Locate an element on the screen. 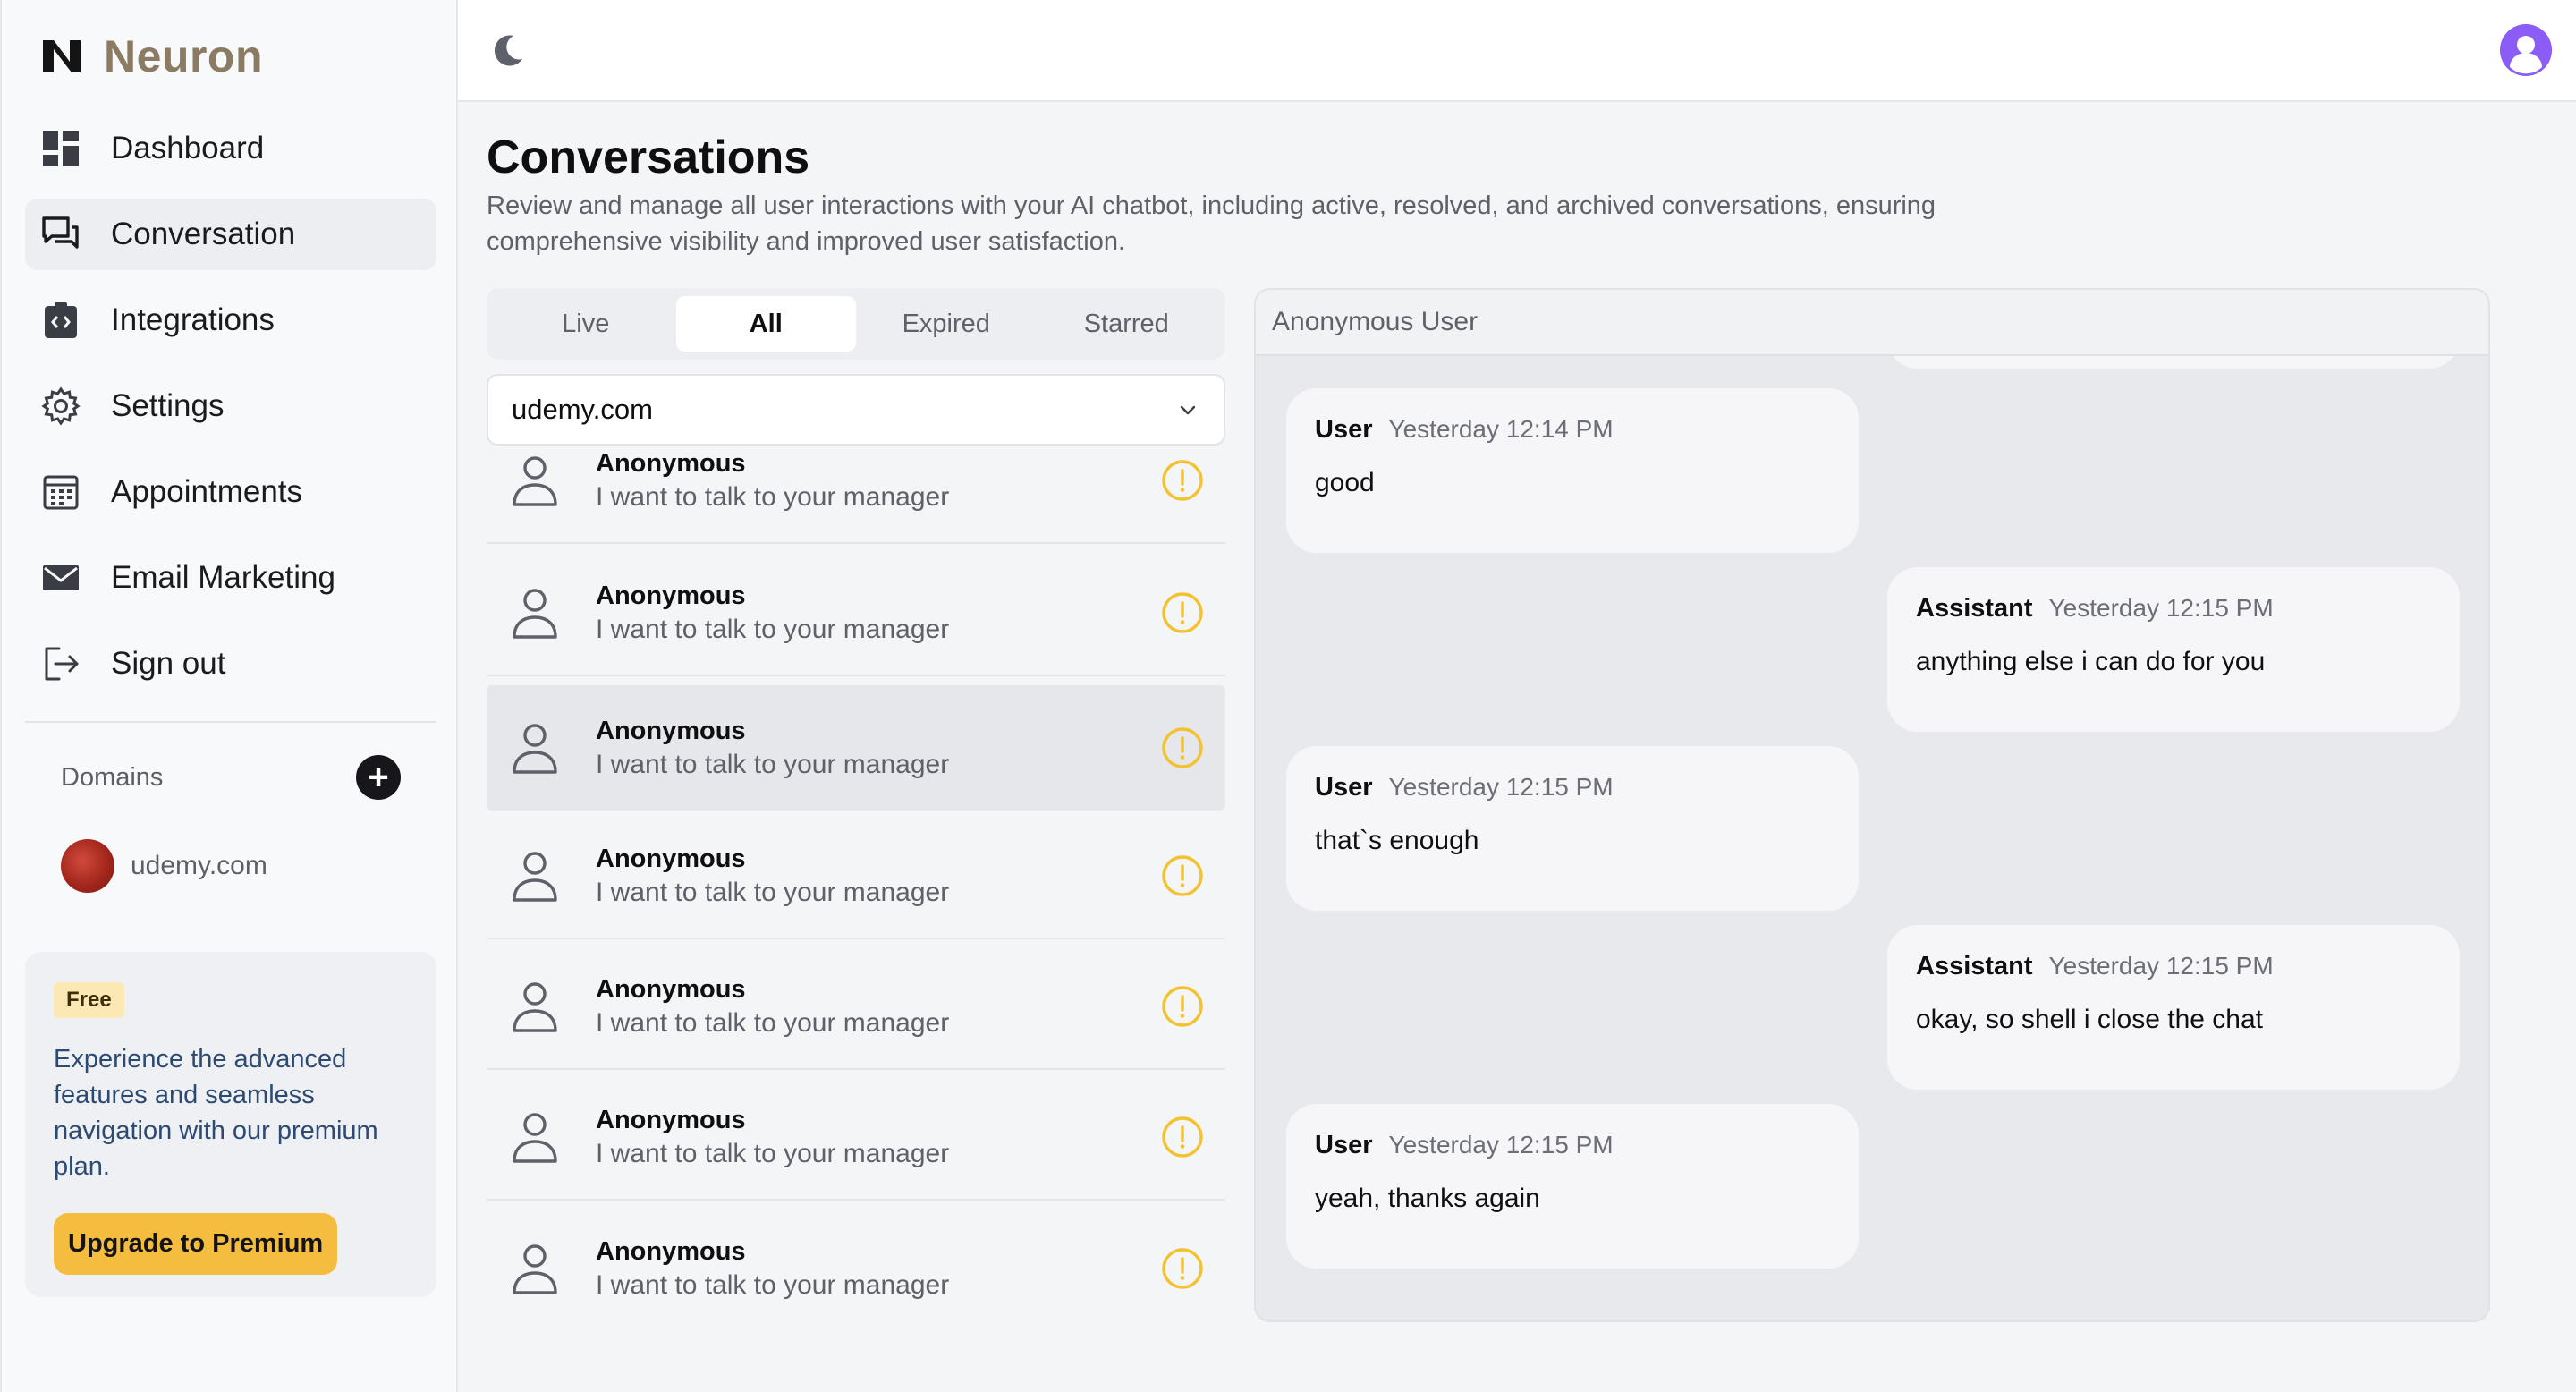  message-time: Yesterday 12:14 PM is located at coordinates (1501, 429).